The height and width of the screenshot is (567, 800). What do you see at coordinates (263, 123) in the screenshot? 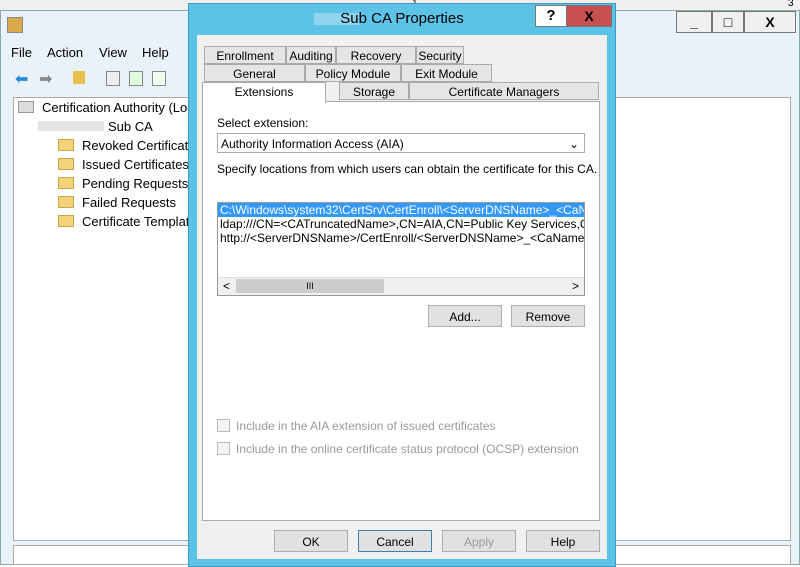
I see `select-label: Select extension:` at bounding box center [263, 123].